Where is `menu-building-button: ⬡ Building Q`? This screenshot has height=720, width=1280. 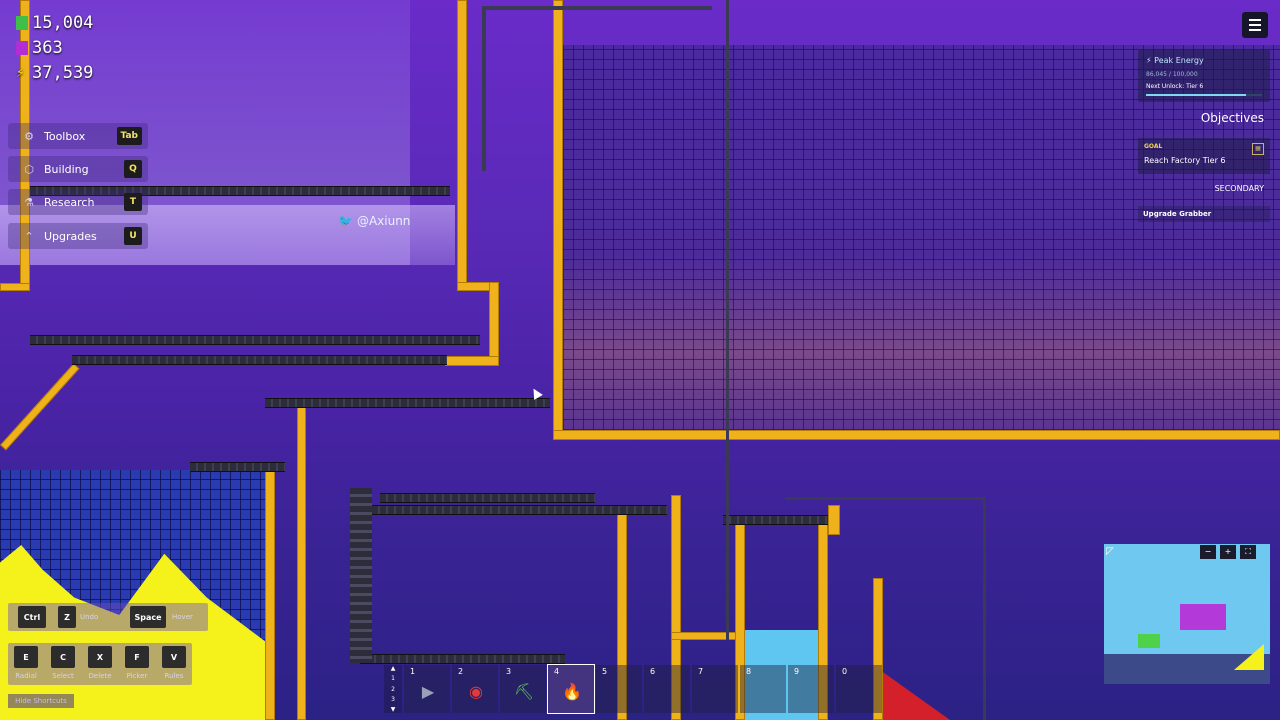 menu-building-button: ⬡ Building Q is located at coordinates (78, 169).